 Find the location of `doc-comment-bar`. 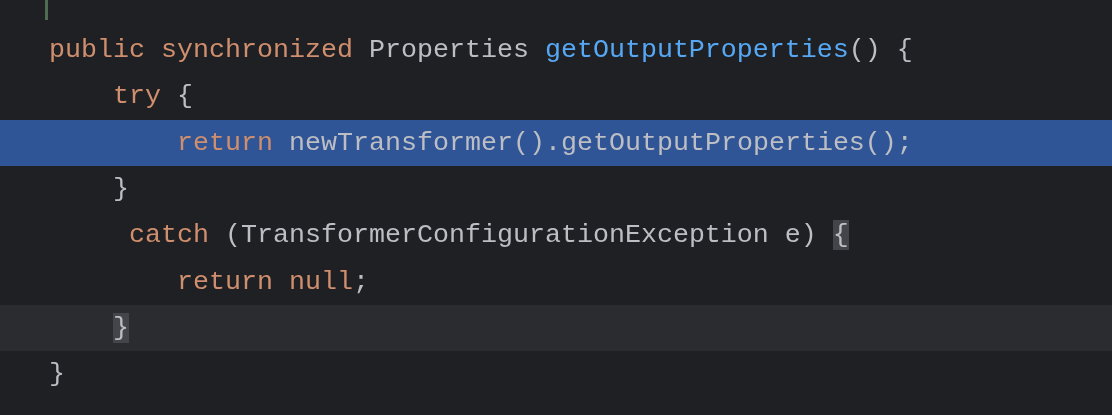

doc-comment-bar is located at coordinates (46, 10).